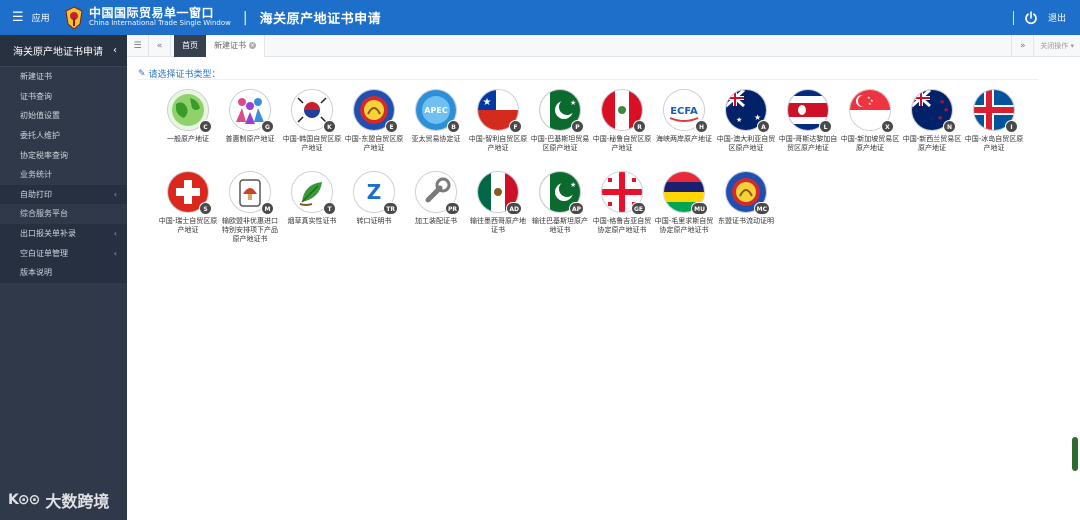  I want to click on certificate-code-badge: K, so click(329, 126).